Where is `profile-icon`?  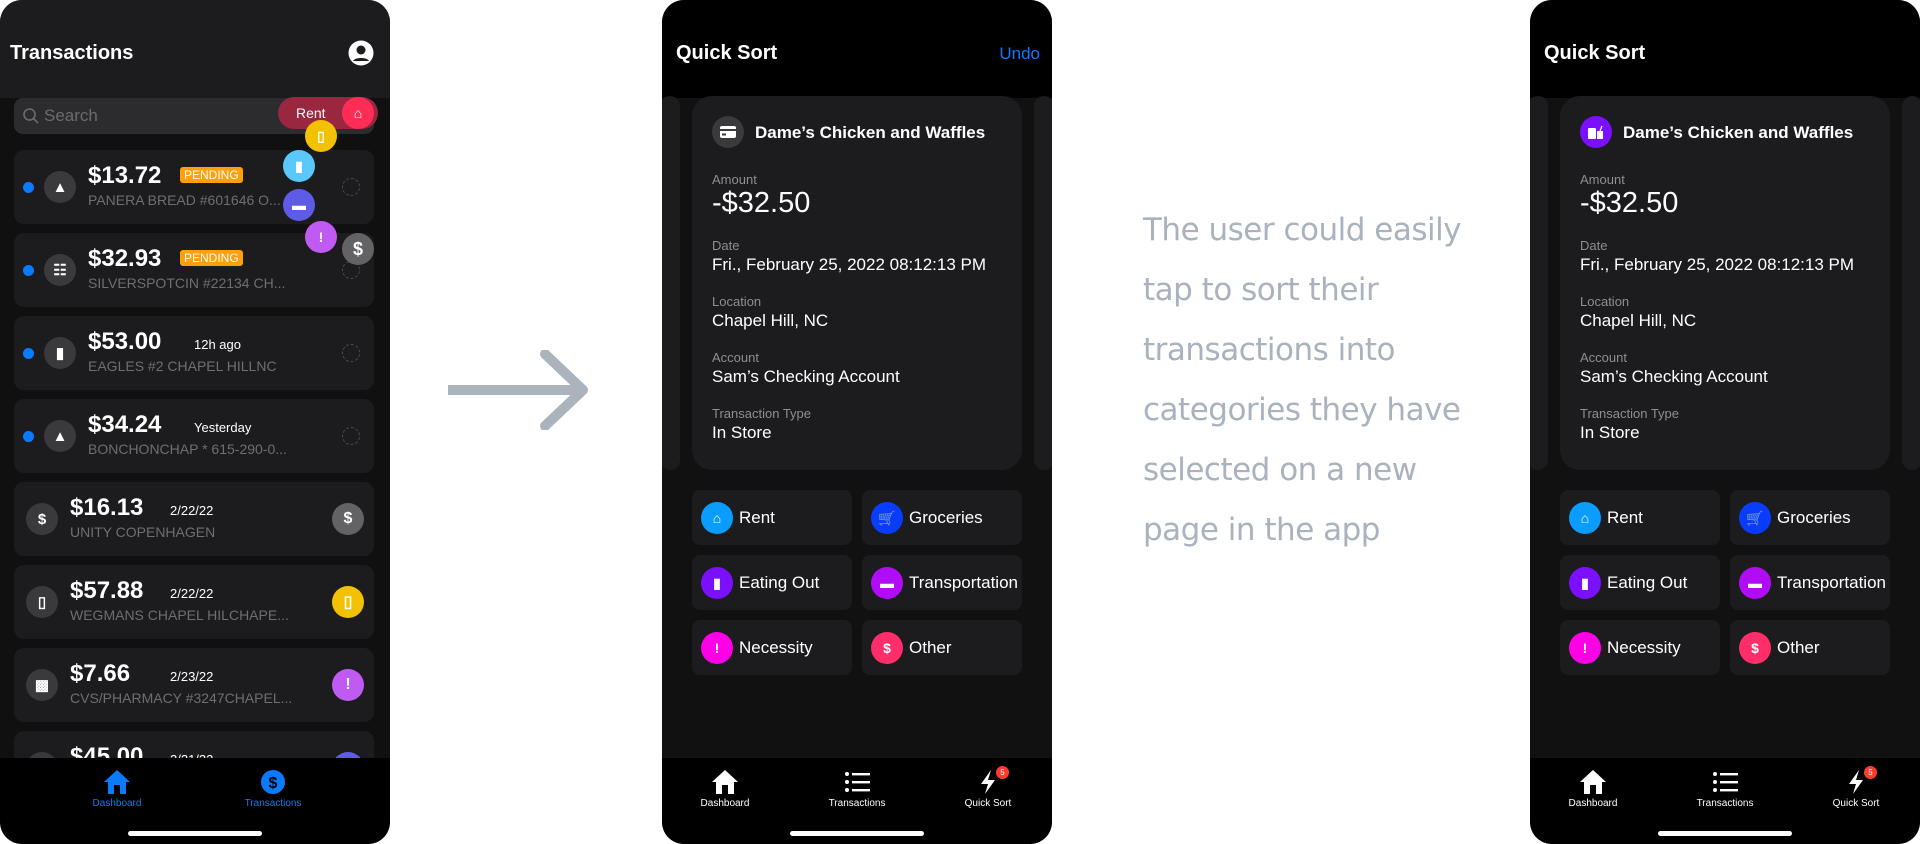
profile-icon is located at coordinates (361, 53).